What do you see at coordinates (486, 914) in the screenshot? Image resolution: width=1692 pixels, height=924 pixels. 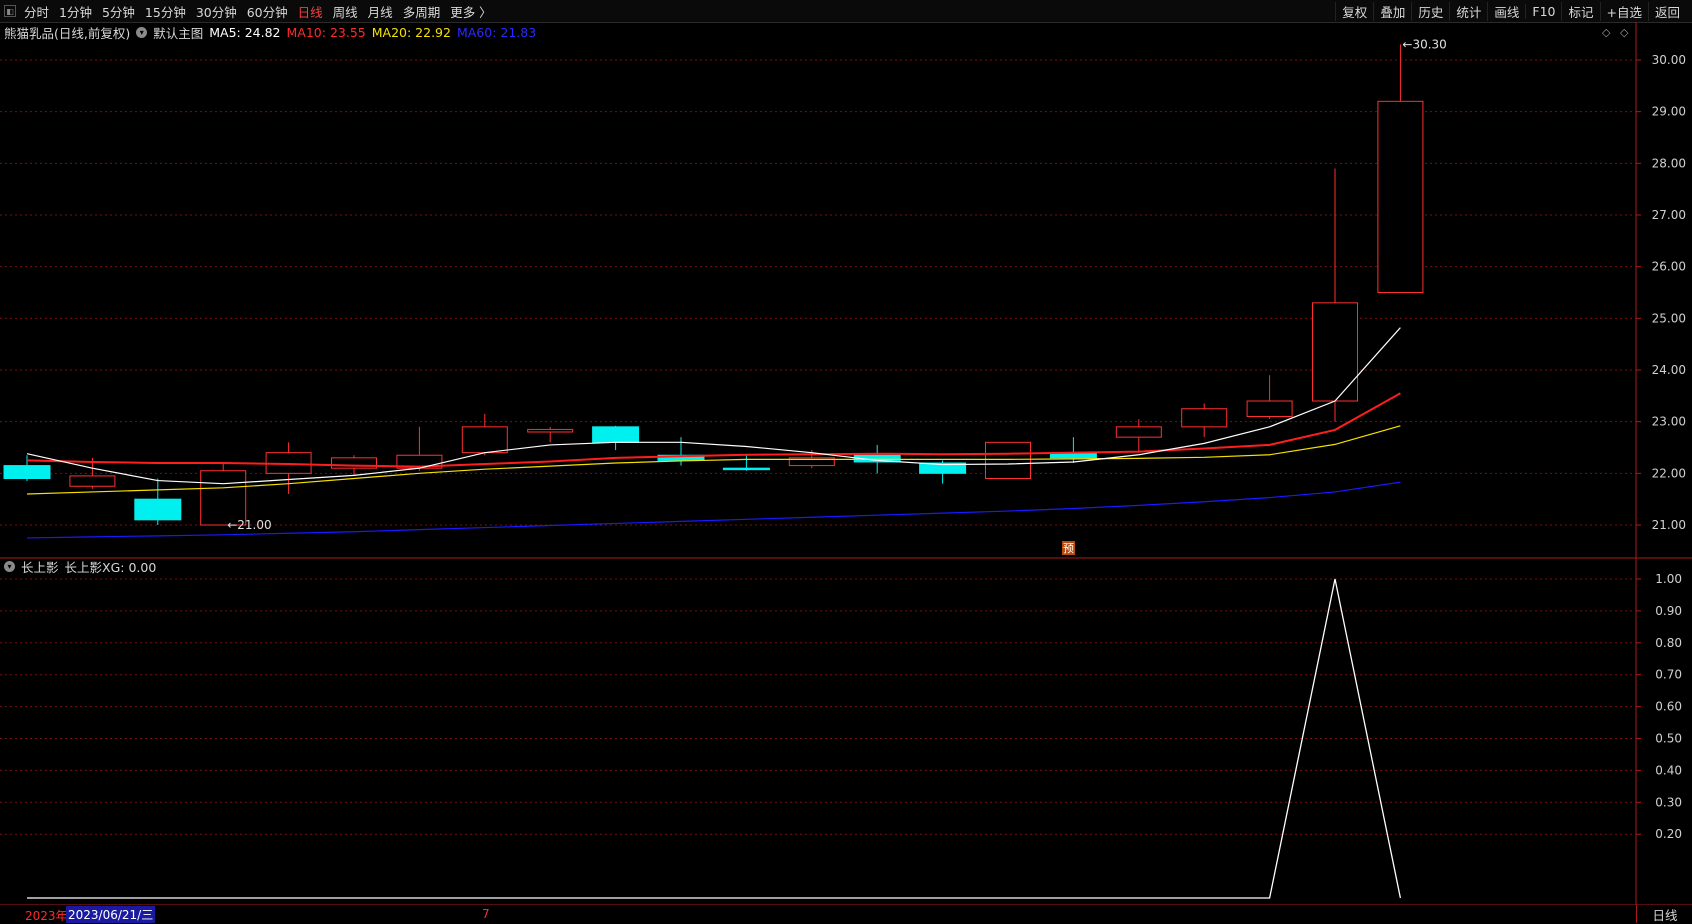 I see `month-label: 7` at bounding box center [486, 914].